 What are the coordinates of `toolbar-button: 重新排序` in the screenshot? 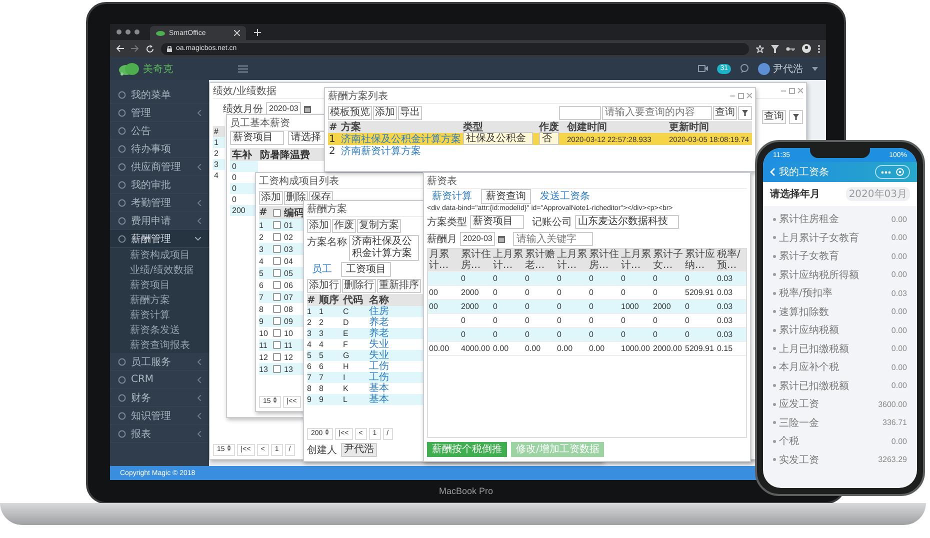 It's located at (399, 285).